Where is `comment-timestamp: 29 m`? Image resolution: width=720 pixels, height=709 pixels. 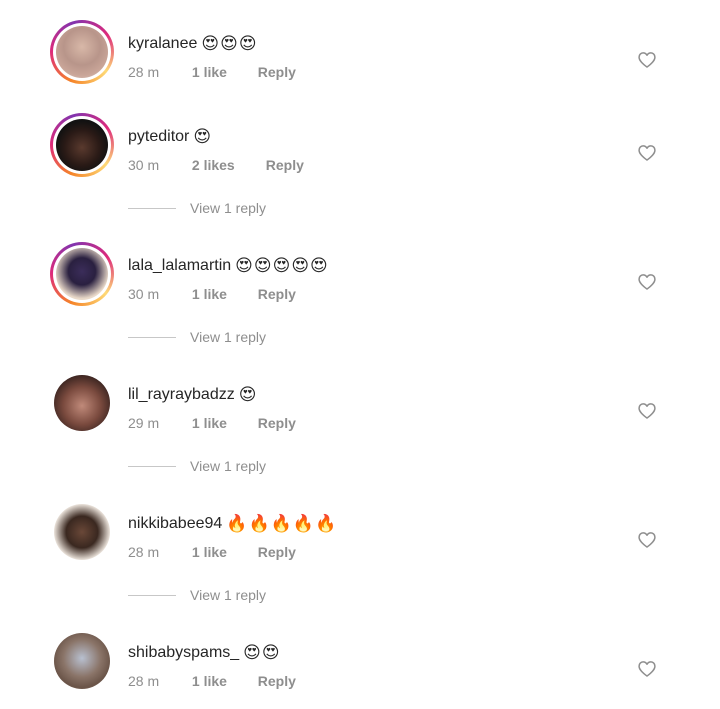 comment-timestamp: 29 m is located at coordinates (144, 423).